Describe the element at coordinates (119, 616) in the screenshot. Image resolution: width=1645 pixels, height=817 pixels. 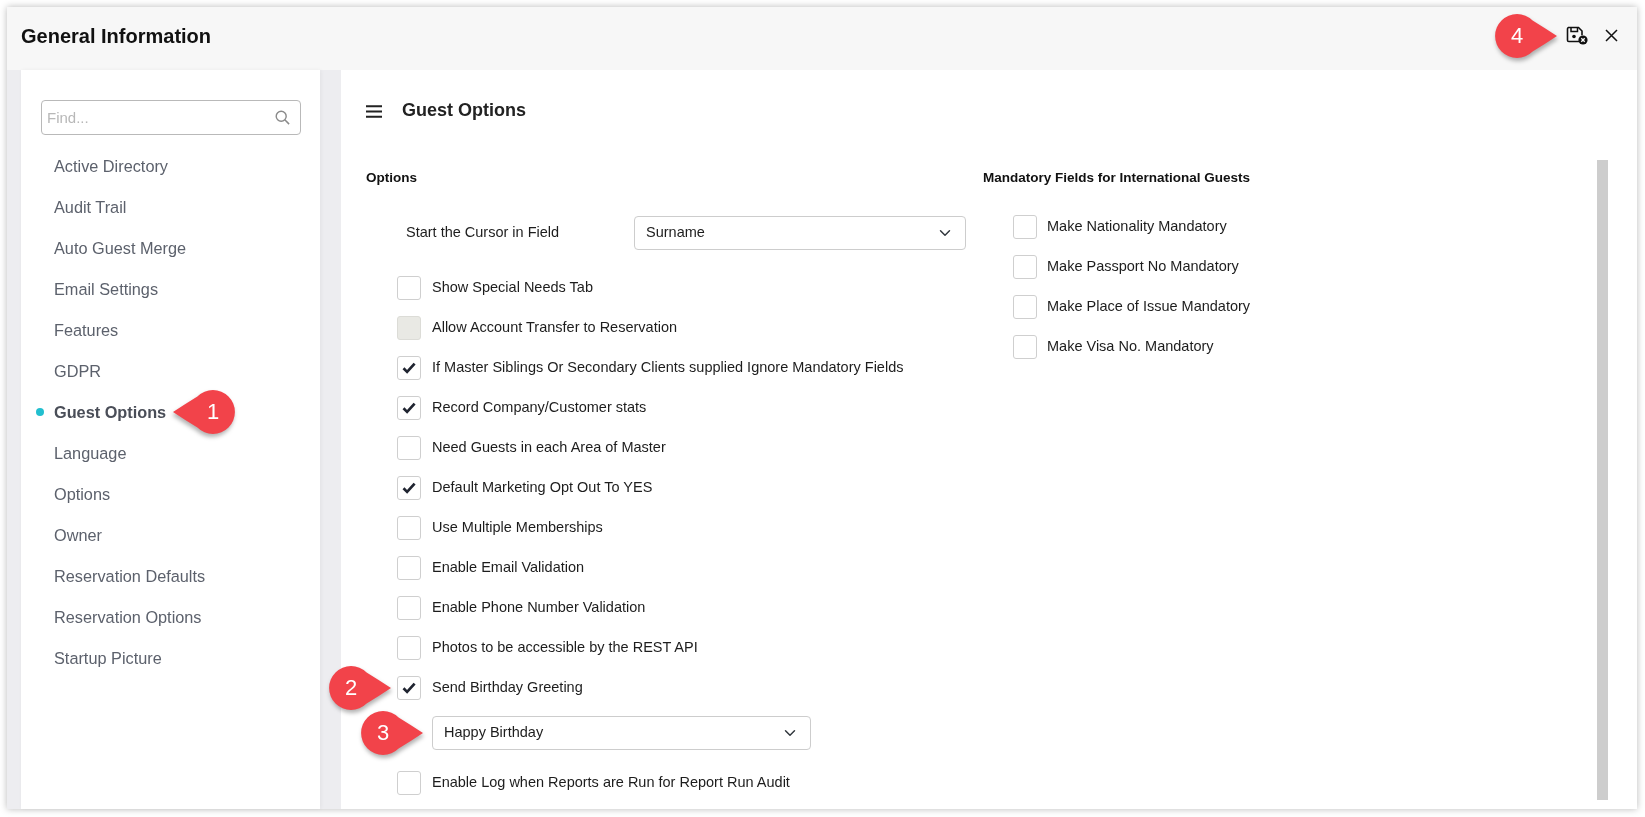
I see `sidebar-item: Reservation Options` at that location.